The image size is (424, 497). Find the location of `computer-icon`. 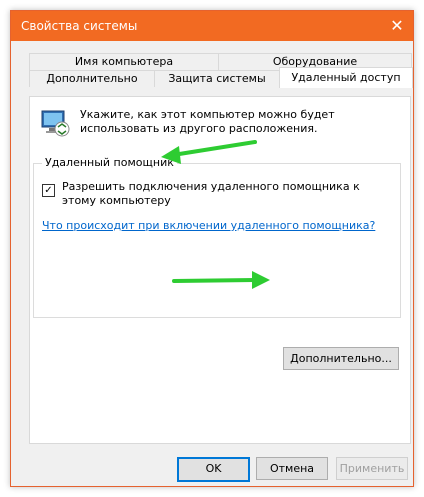

computer-icon is located at coordinates (55, 123).